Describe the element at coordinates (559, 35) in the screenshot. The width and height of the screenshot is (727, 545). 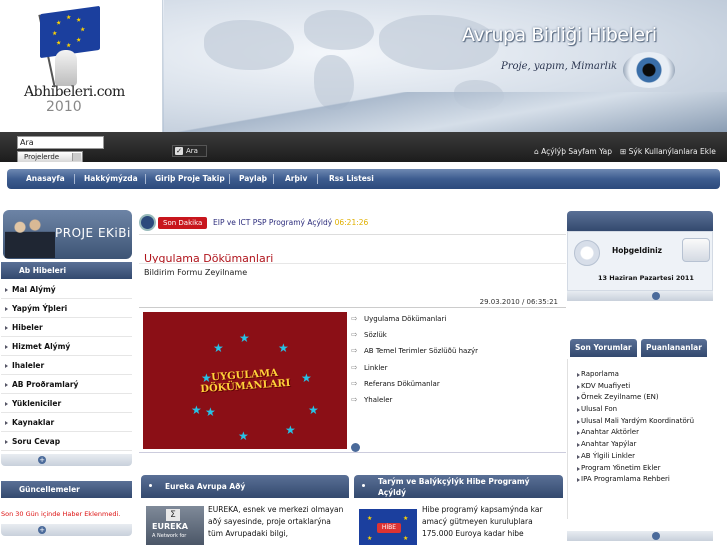
I see `header-title: Avrupa Birliği Hibeleri` at that location.